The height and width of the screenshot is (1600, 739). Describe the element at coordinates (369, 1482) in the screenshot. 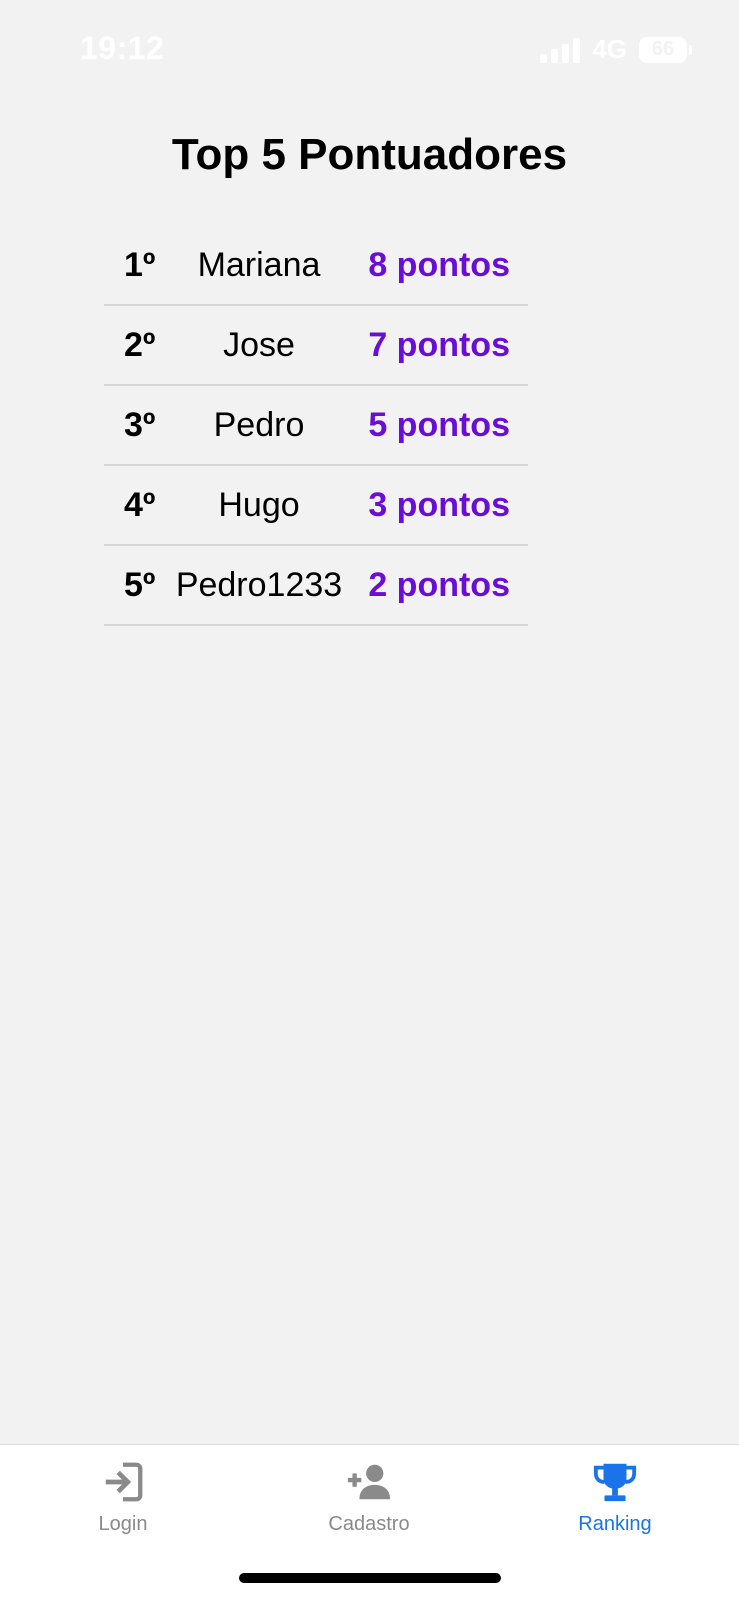

I see `add-user-icon` at that location.